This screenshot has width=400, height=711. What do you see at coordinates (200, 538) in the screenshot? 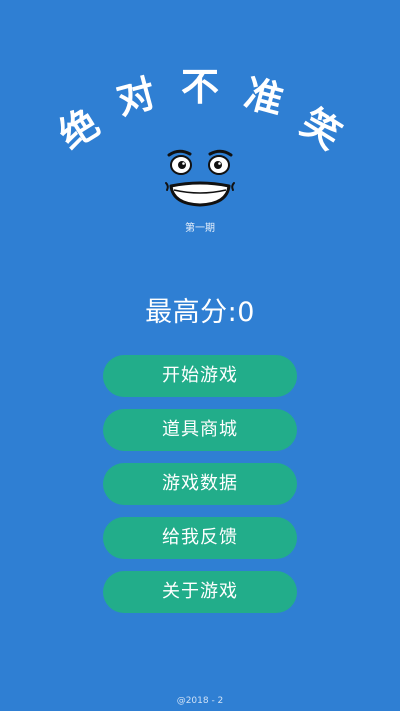
I see `feedback-button: 给我反馈` at bounding box center [200, 538].